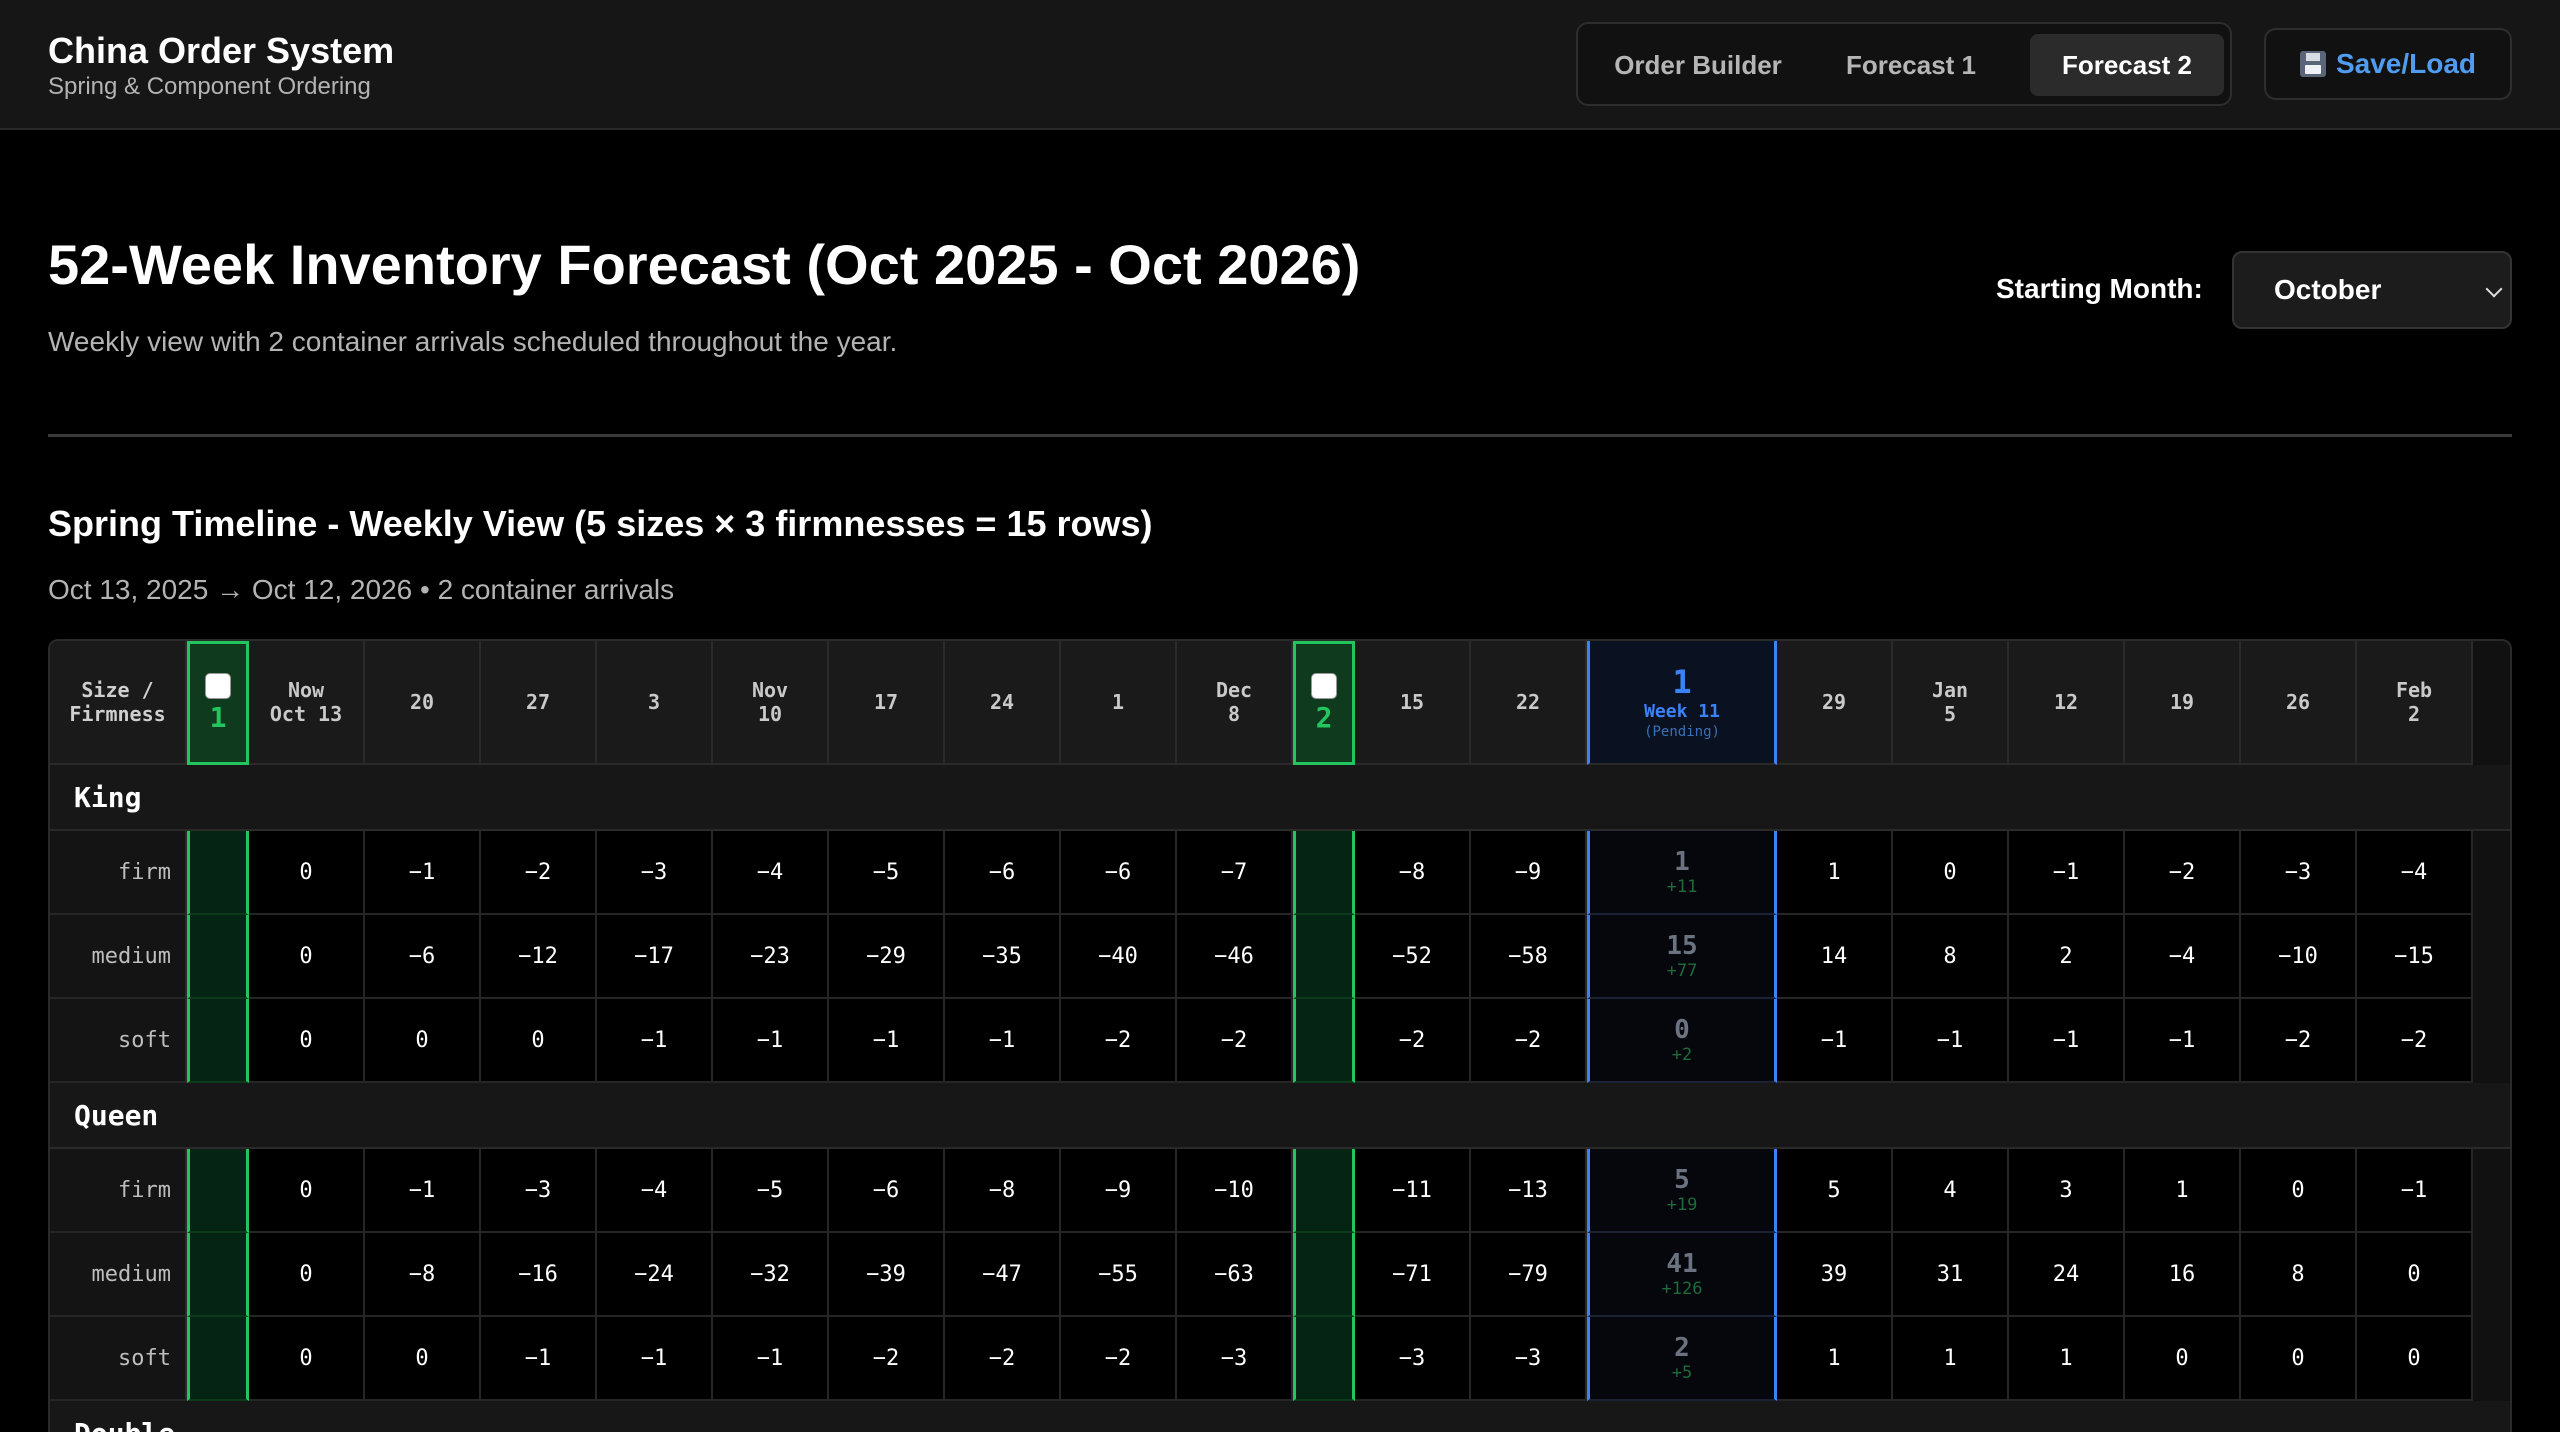 This screenshot has width=2560, height=1432. I want to click on pending-arrival-cell: 41 +126, so click(1682, 1275).